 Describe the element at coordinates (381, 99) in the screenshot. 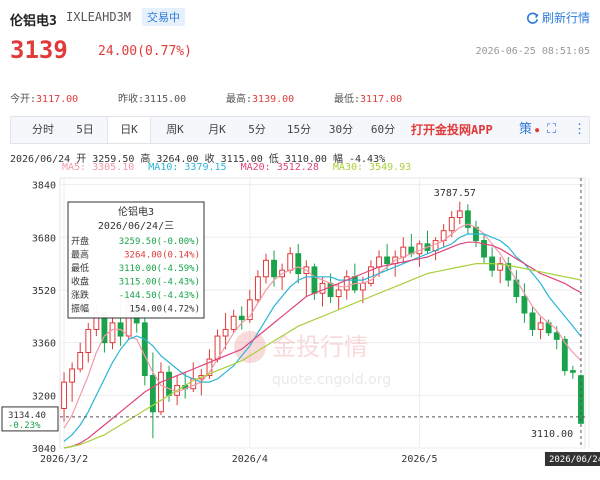

I see `low-value: 3117.00` at that location.